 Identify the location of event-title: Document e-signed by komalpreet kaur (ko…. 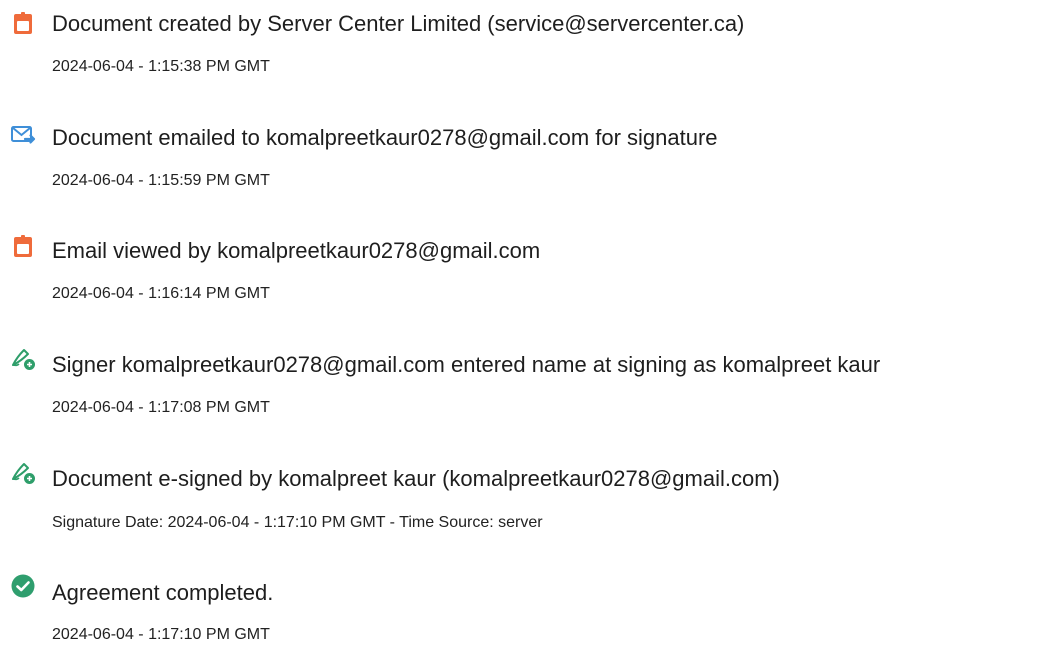
(416, 478).